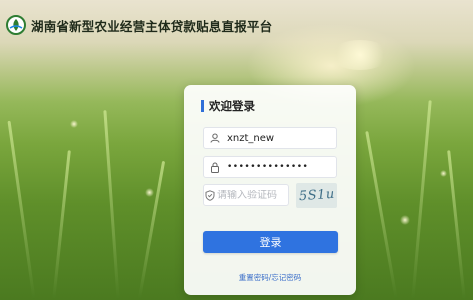 The height and width of the screenshot is (300, 473). What do you see at coordinates (210, 195) in the screenshot?
I see `shield-check-icon` at bounding box center [210, 195].